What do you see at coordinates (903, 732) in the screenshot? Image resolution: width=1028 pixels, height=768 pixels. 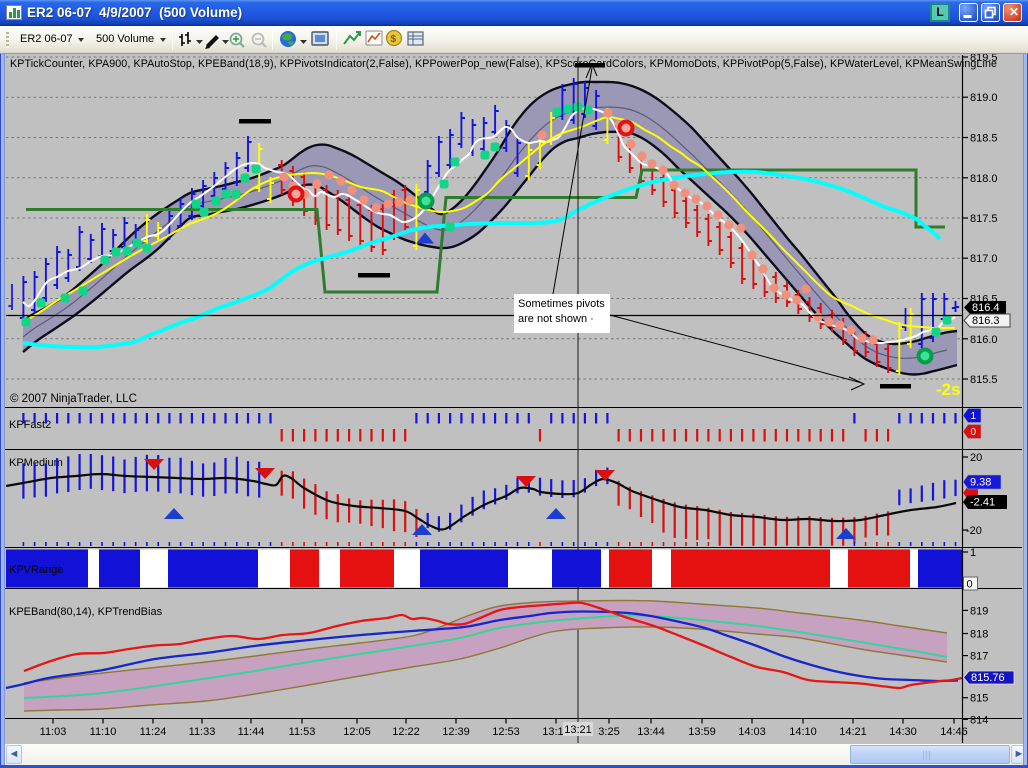 I see `svg-text: 14:30` at bounding box center [903, 732].